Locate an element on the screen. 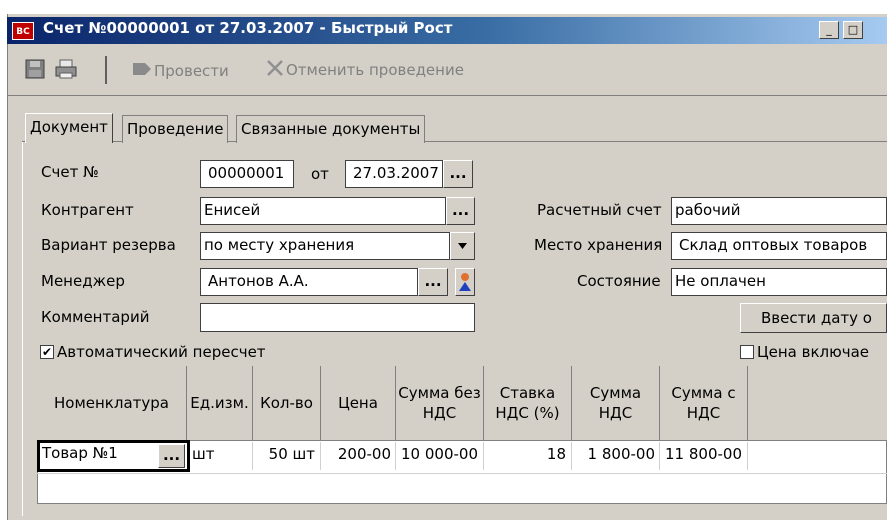 The width and height of the screenshot is (887, 526). account-field: рабочий is located at coordinates (779, 211).